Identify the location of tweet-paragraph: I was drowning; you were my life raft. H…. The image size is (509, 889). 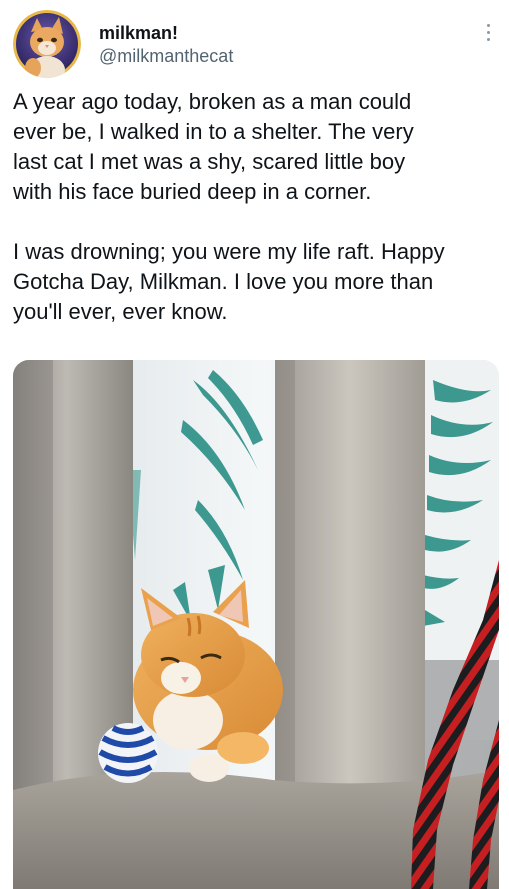
(229, 281).